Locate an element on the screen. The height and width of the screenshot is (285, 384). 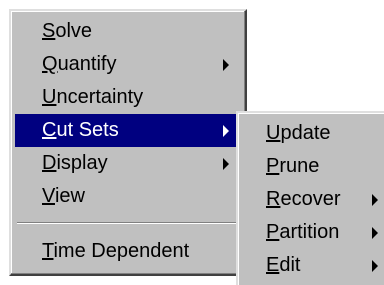
submenu-item-recover-label: Recover is located at coordinates (303, 199).